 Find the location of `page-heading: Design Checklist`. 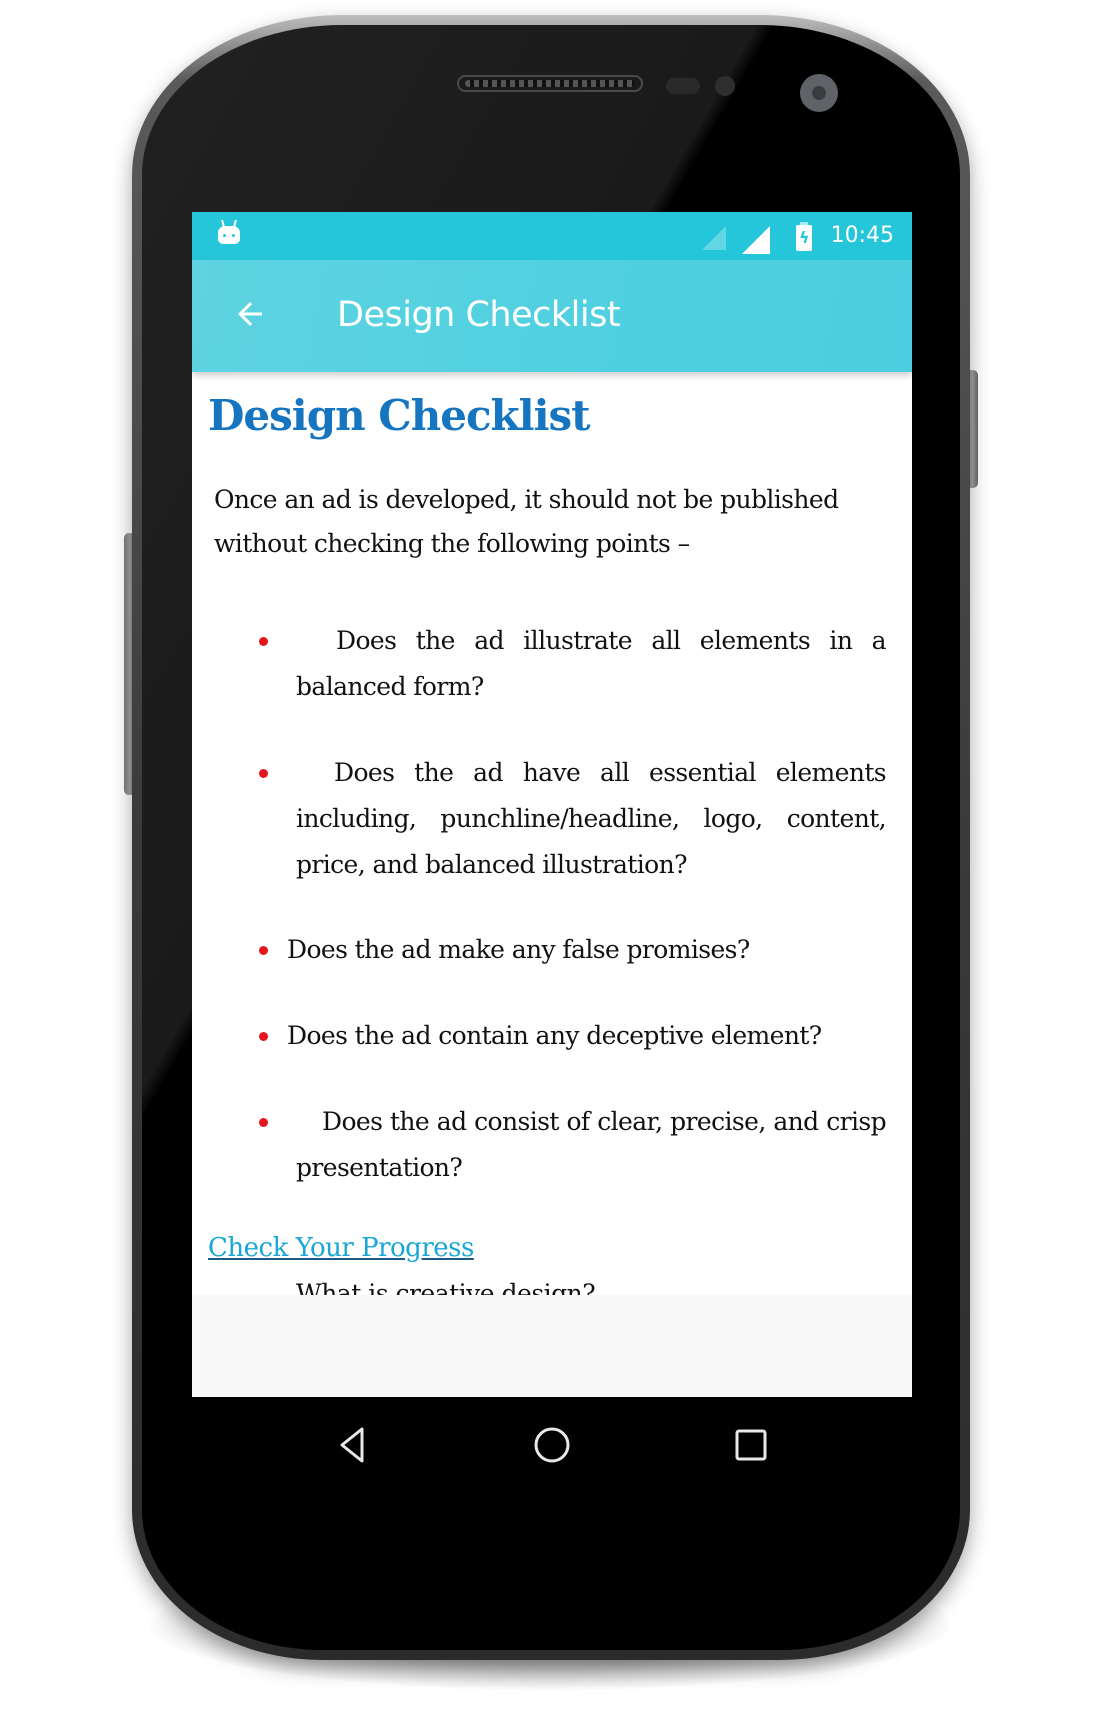

page-heading: Design Checklist is located at coordinates (399, 415).